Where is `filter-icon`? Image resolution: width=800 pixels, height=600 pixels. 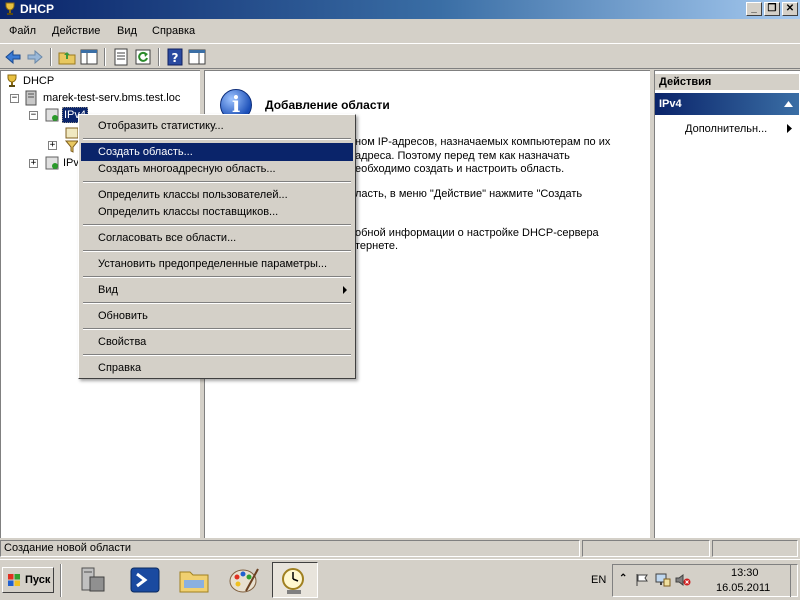
filter-icon is located at coordinates (72, 146).